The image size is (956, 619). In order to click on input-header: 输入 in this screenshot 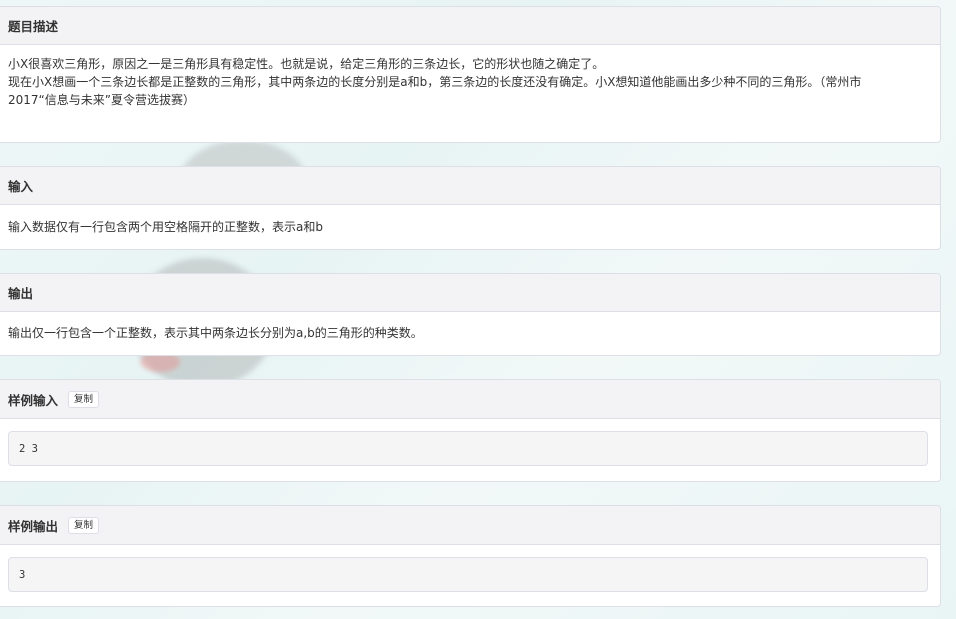, I will do `click(470, 186)`.